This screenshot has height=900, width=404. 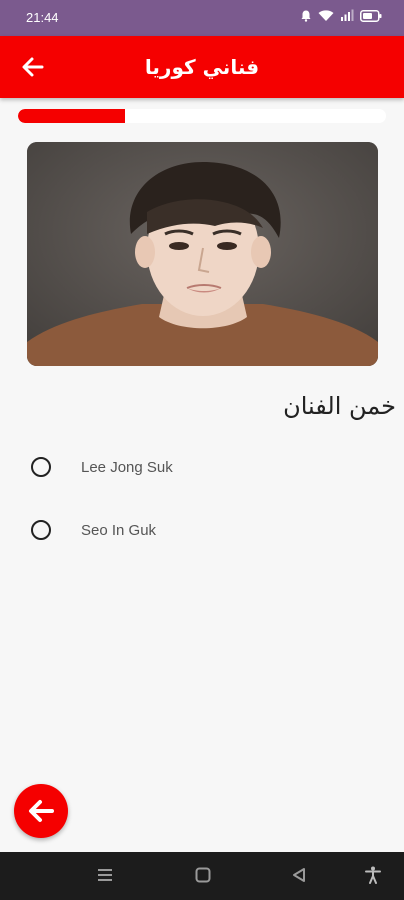 I want to click on option-label: Seo In Guk, so click(x=119, y=530).